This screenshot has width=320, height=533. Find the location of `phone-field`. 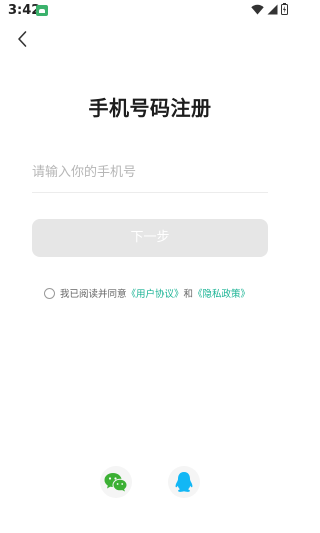

phone-field is located at coordinates (150, 173).